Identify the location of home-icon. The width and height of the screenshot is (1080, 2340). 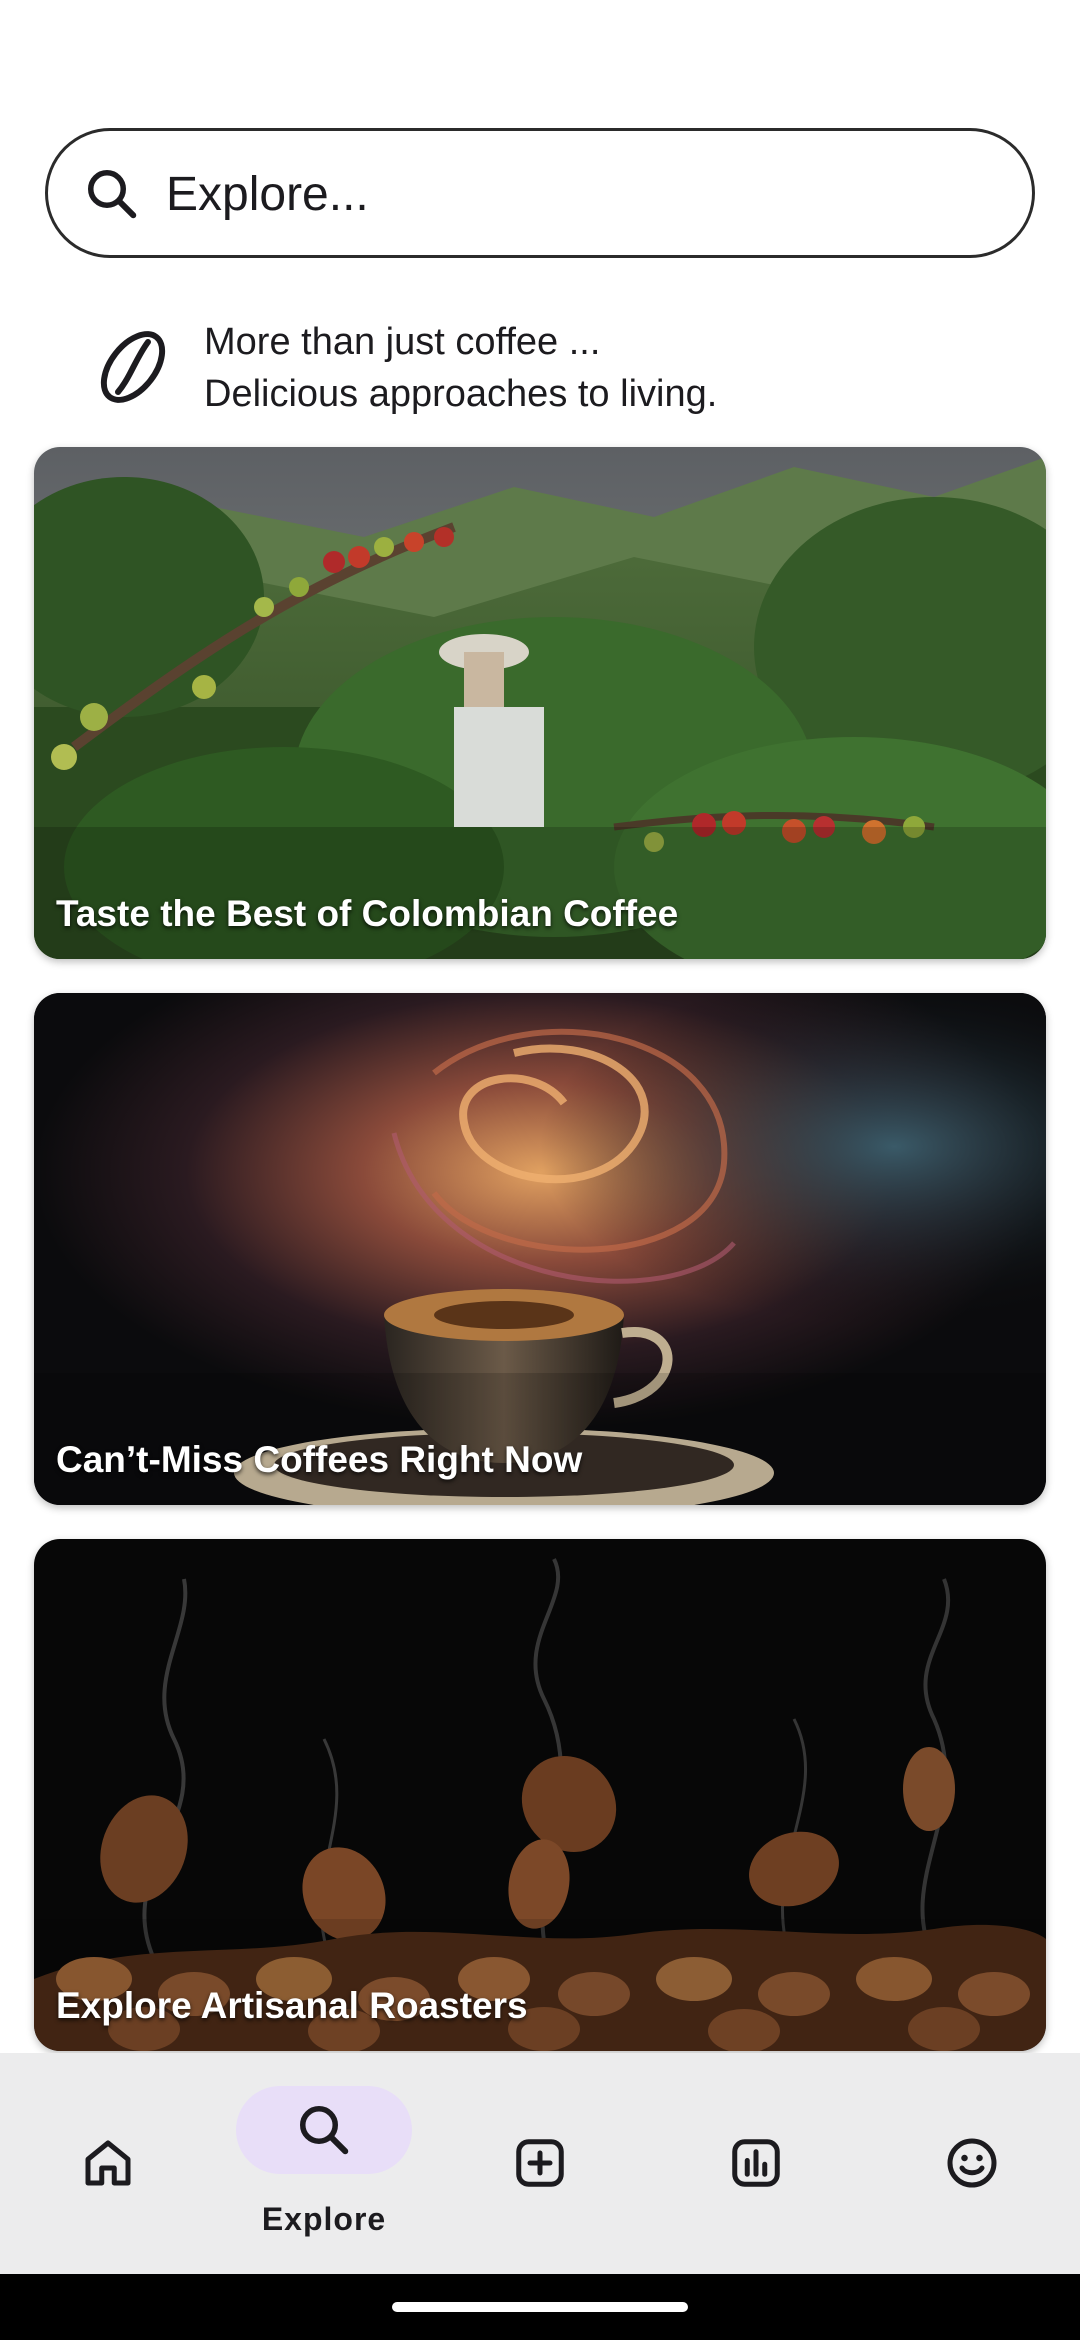
(108, 2163).